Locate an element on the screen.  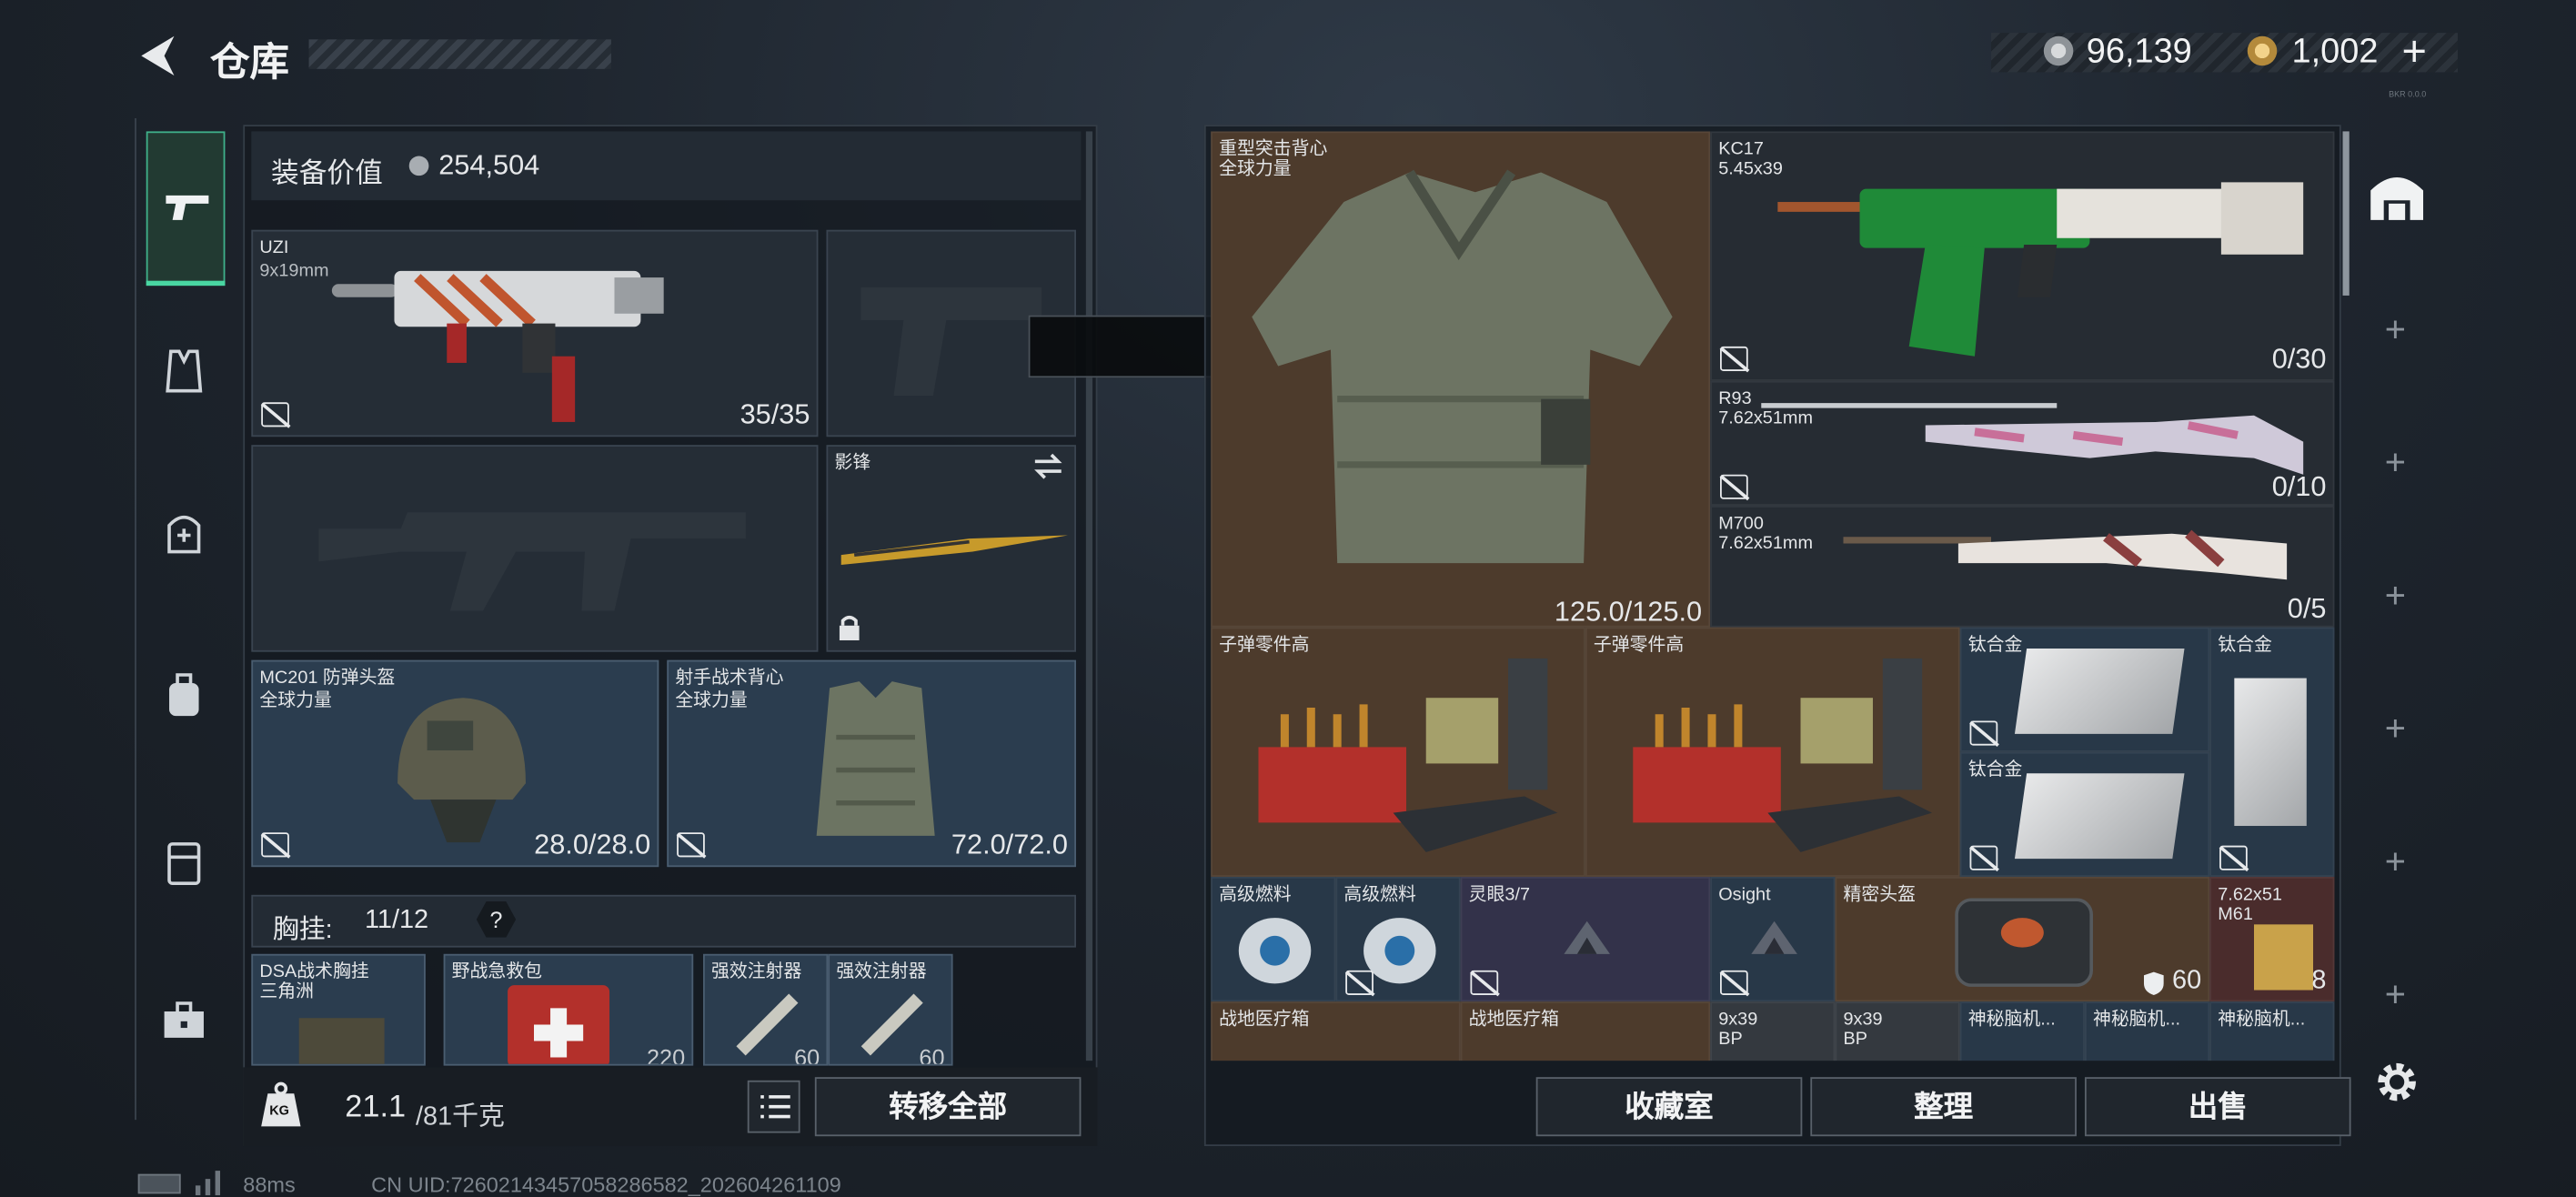
rig-item-injector-1: 强效注射器 60 is located at coordinates (766, 1009).